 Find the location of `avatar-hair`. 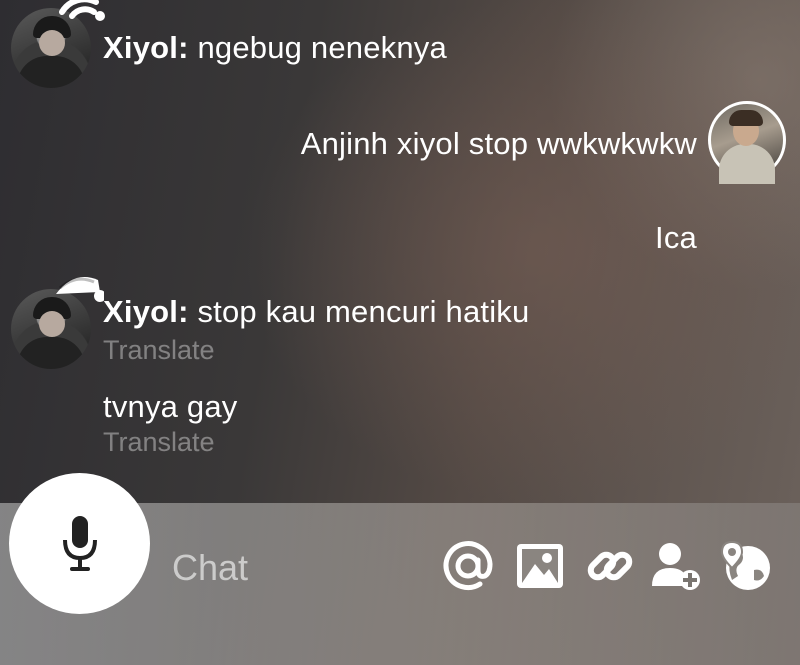

avatar-hair is located at coordinates (746, 118).